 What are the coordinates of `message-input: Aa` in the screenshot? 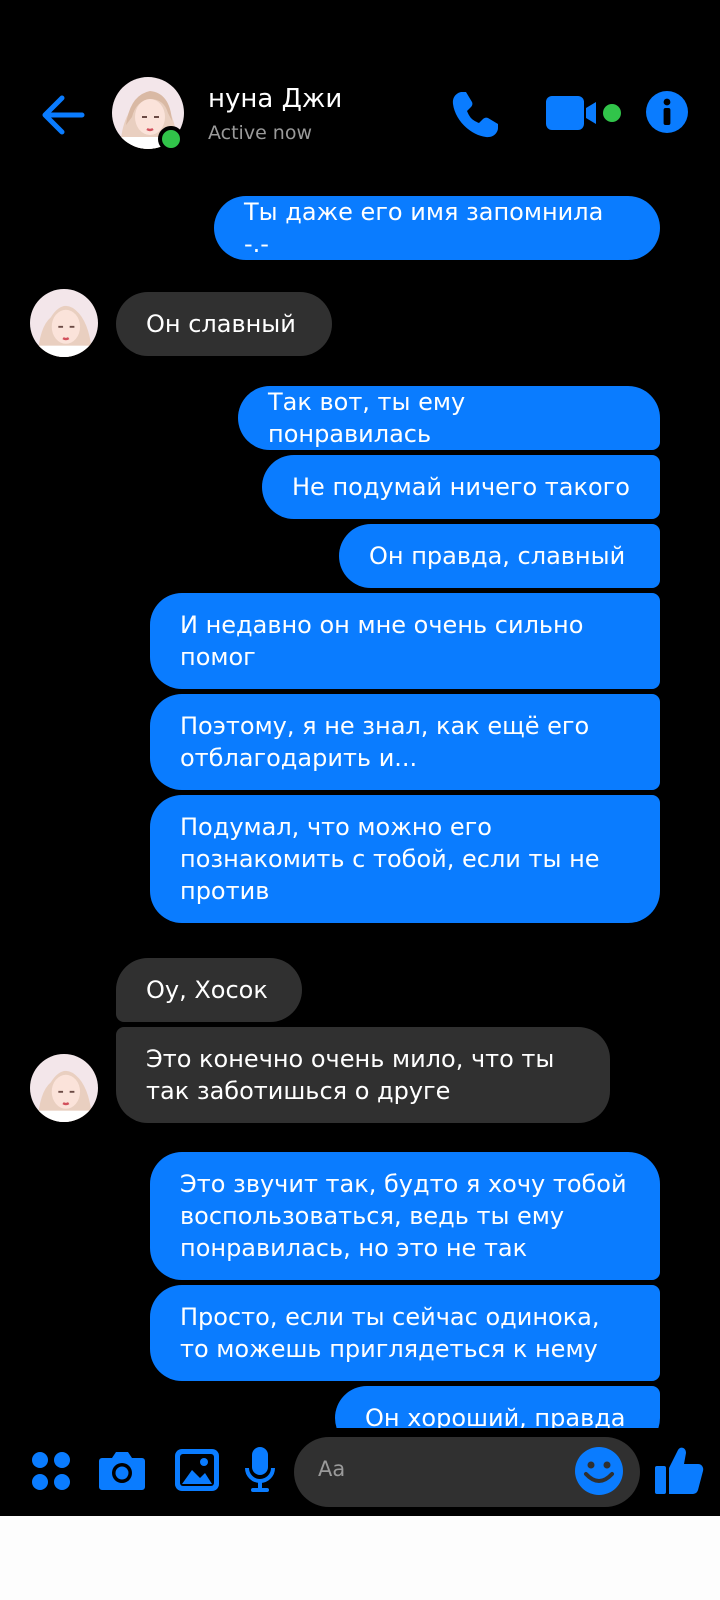 It's located at (467, 1472).